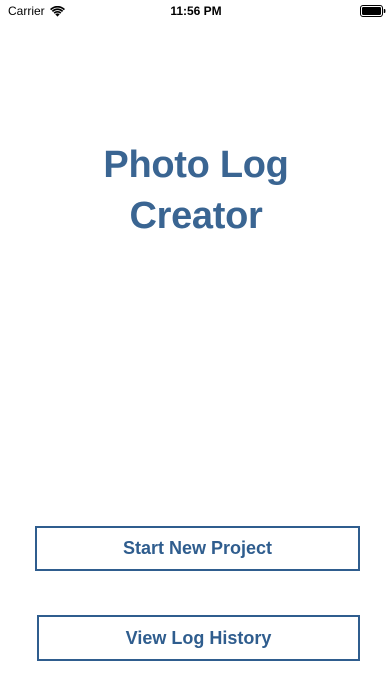  What do you see at coordinates (198, 638) in the screenshot?
I see `view-log-history-button: View Log History` at bounding box center [198, 638].